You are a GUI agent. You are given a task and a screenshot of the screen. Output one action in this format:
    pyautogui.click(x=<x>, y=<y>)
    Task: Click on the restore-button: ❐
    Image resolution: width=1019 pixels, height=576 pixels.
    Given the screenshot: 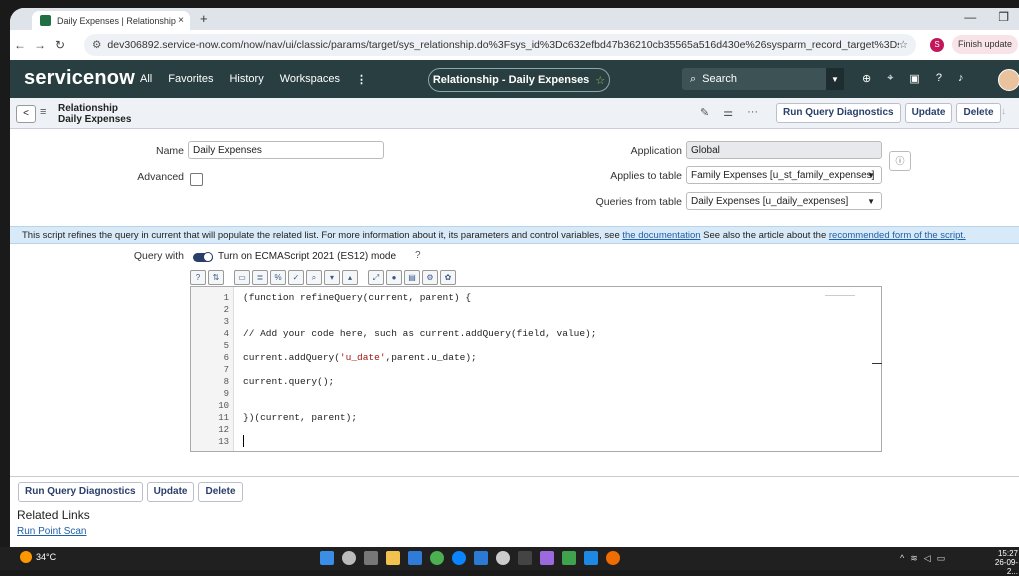 What is the action you would take?
    pyautogui.click(x=1003, y=17)
    